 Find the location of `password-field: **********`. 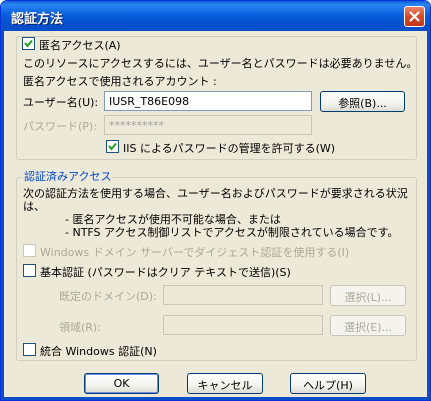

password-field: ********** is located at coordinates (208, 125).